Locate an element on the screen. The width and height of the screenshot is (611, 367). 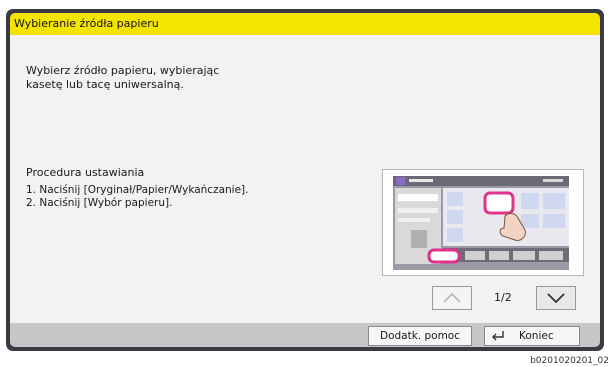
previous-page-button is located at coordinates (452, 298).